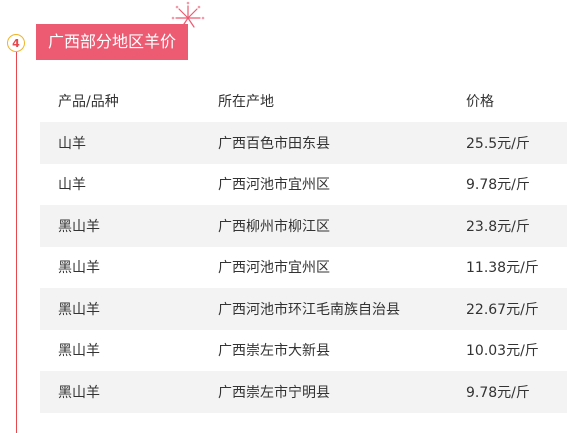  What do you see at coordinates (274, 351) in the screenshot?
I see `cell-location: 广西崇左市大新县` at bounding box center [274, 351].